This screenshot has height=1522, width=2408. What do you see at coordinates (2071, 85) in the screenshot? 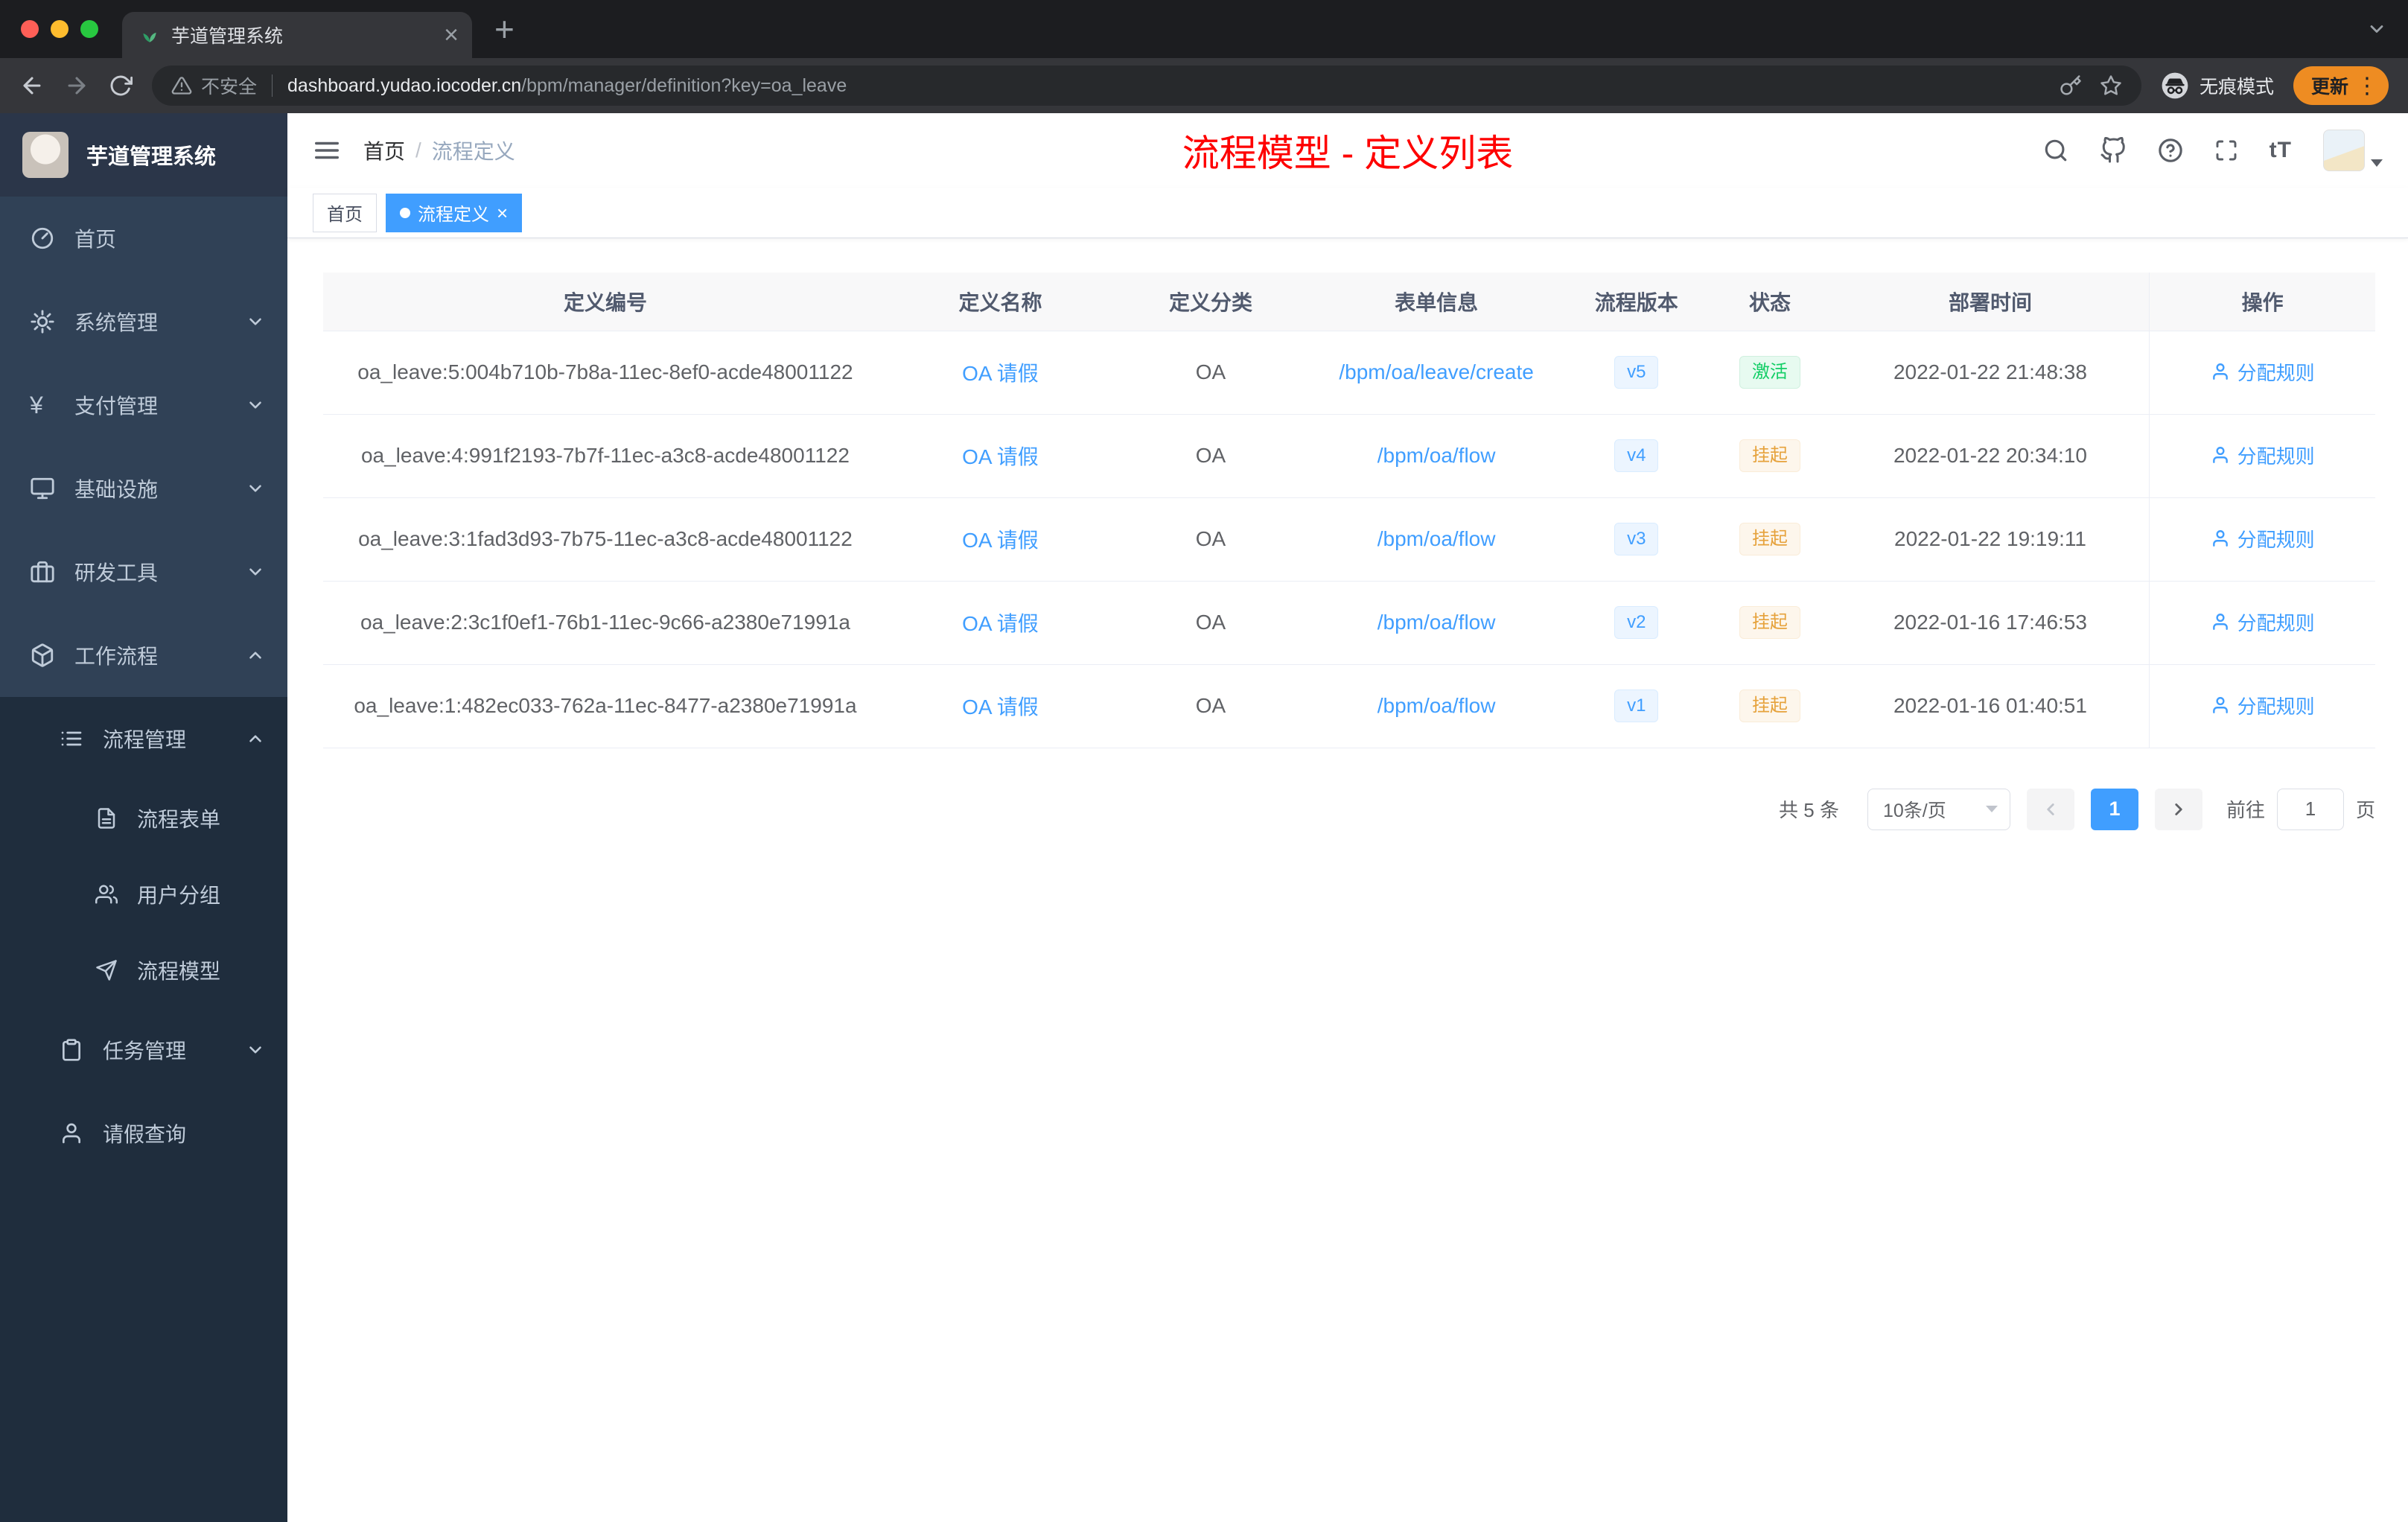
I see `password-key-icon` at bounding box center [2071, 85].